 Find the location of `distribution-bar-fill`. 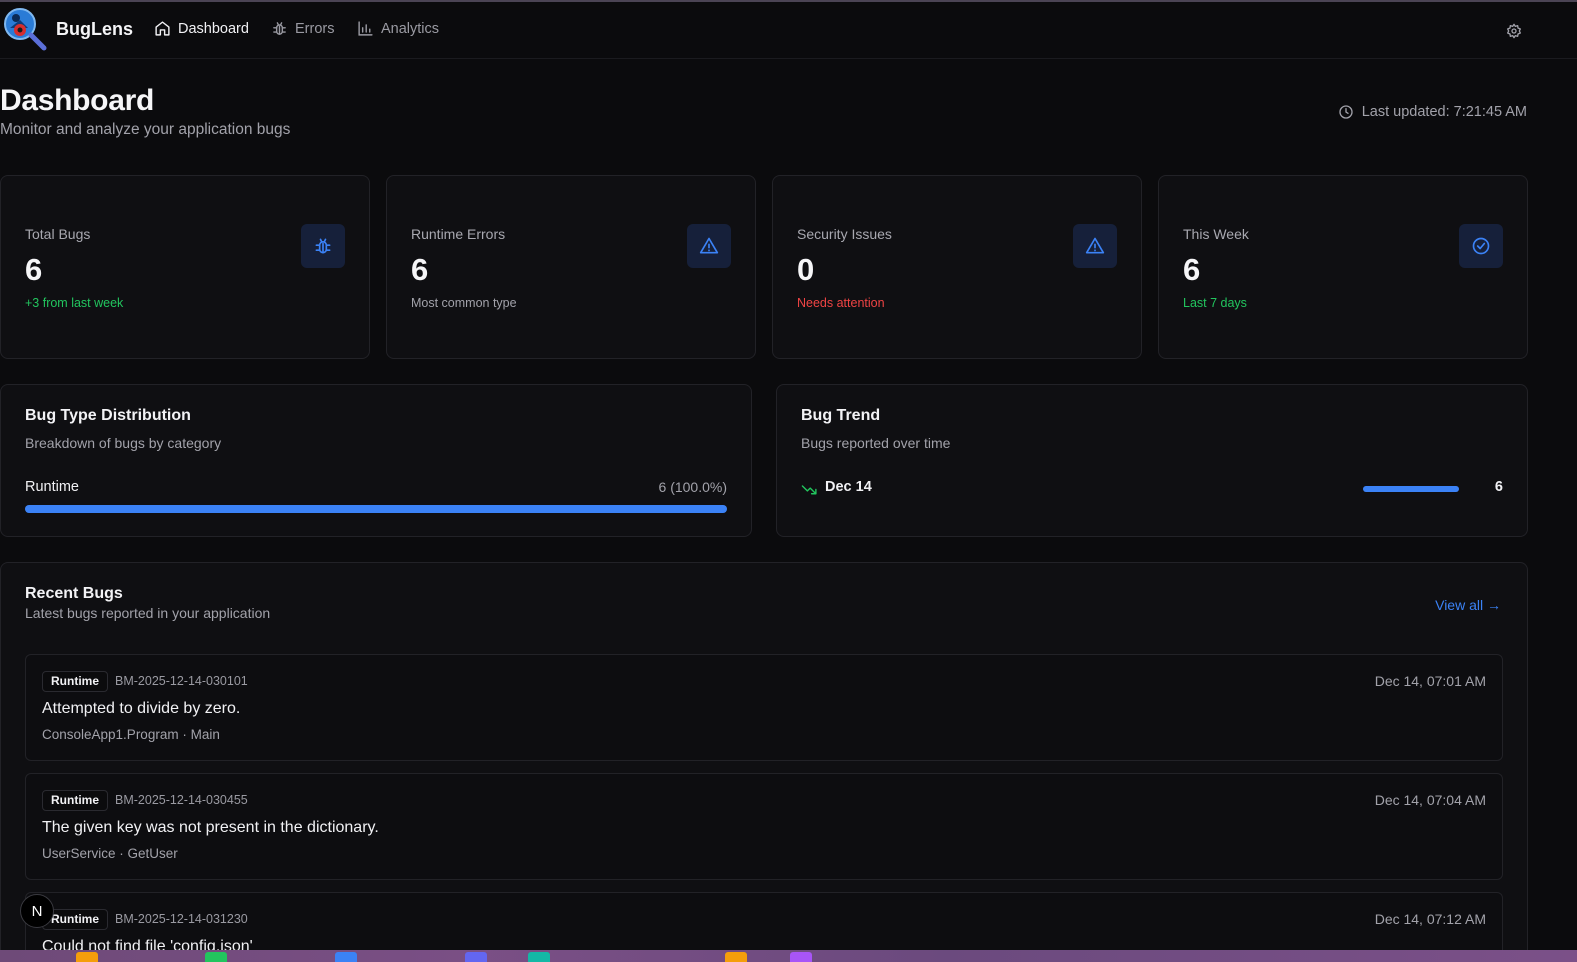

distribution-bar-fill is located at coordinates (376, 509).